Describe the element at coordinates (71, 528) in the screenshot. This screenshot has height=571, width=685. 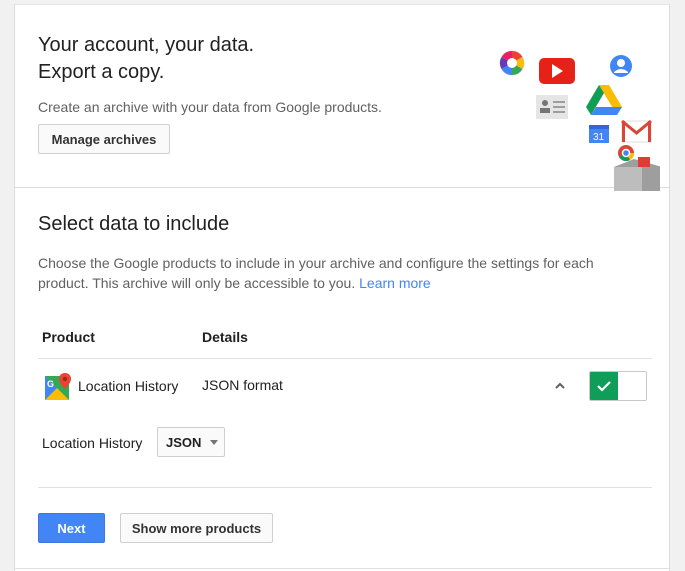
I see `next-button: Next` at that location.